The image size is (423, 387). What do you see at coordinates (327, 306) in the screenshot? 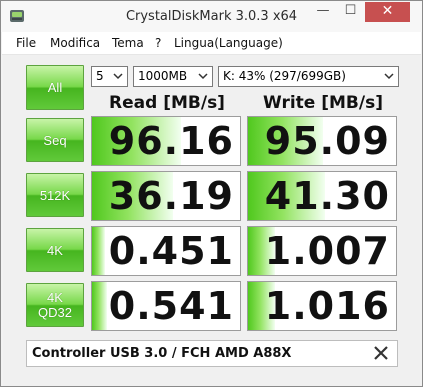
I see `result-value: 1.016` at bounding box center [327, 306].